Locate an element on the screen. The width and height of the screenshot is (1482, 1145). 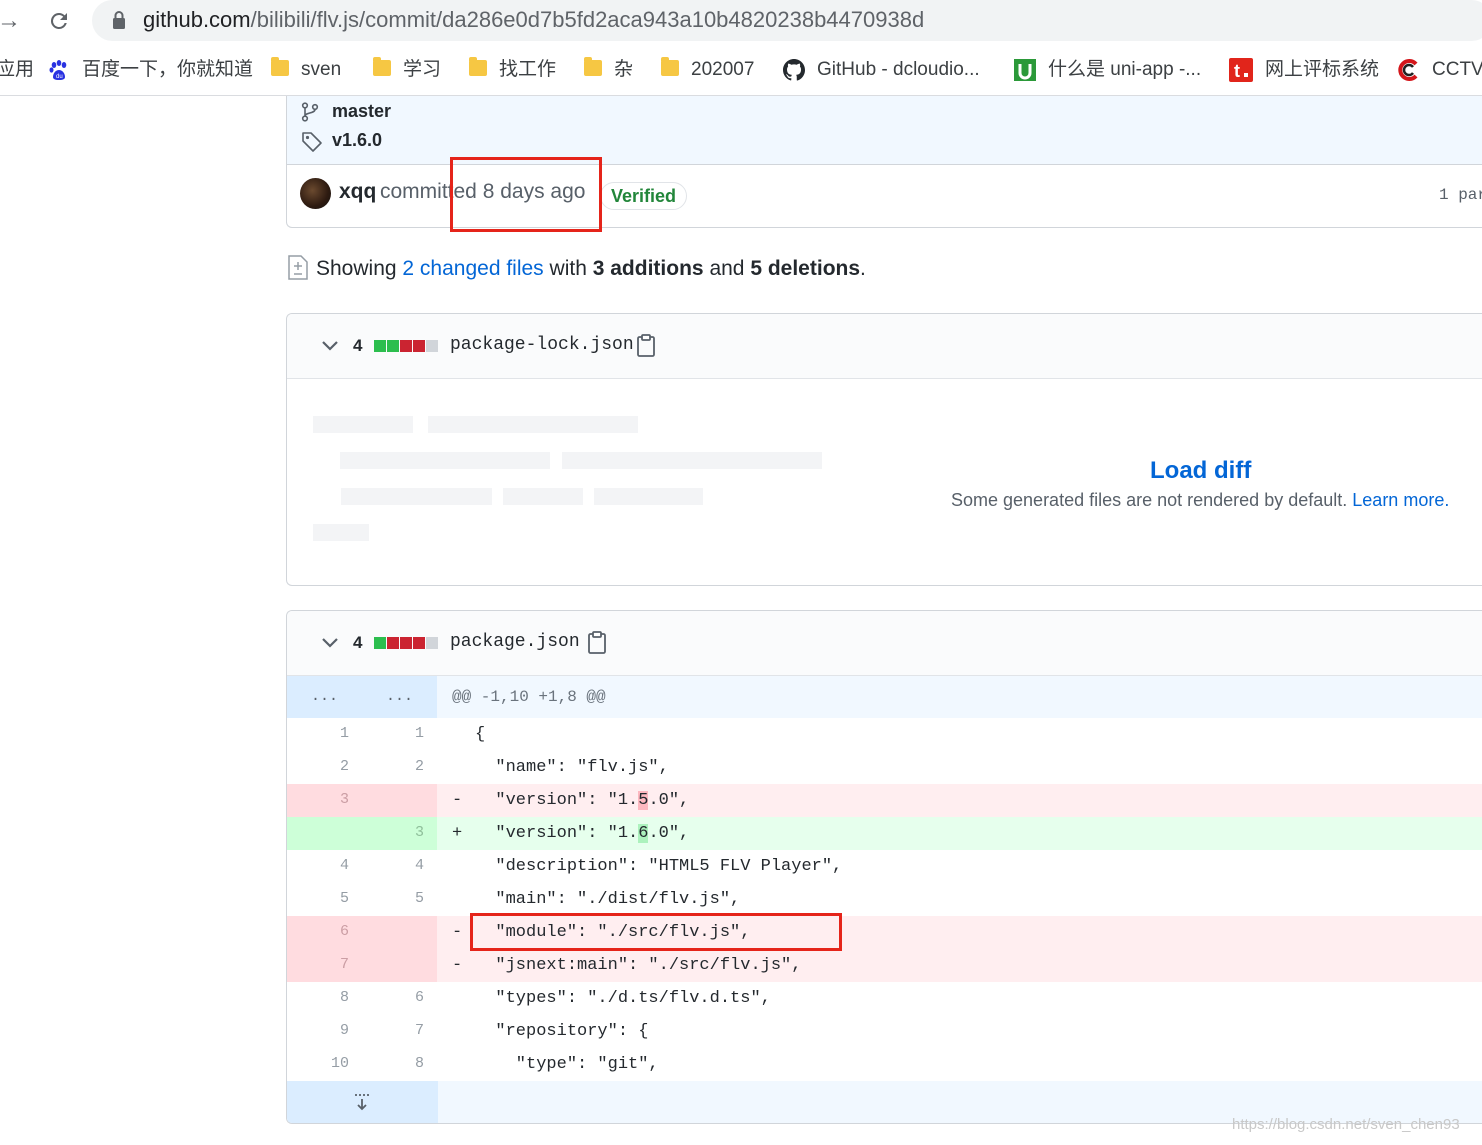
code-segment: "types": "./d.ts/flv.d.ts", is located at coordinates (623, 998).